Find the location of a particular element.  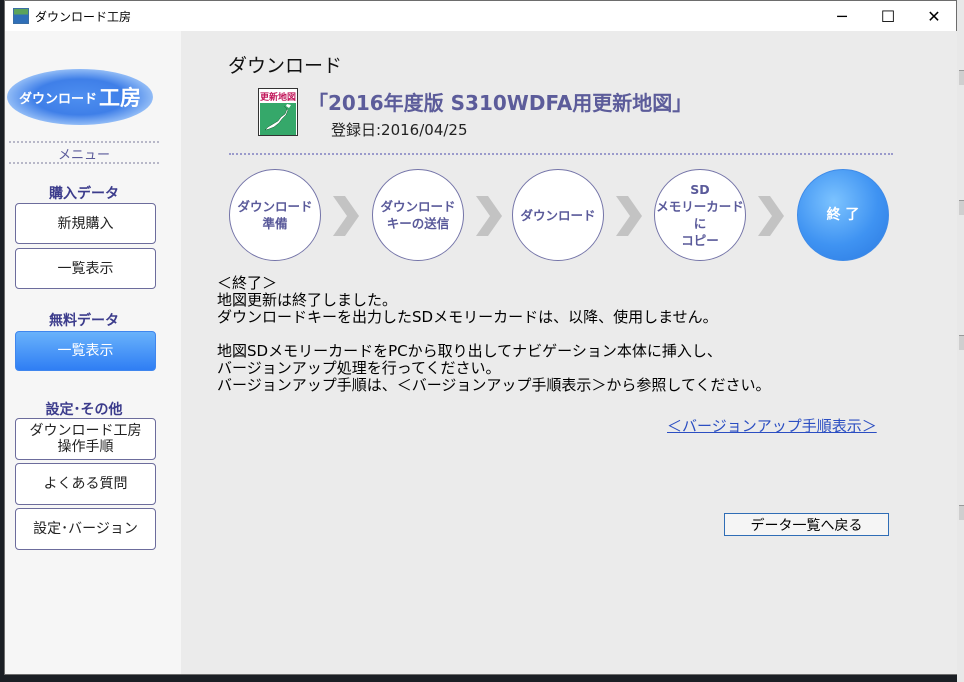

step-label: 終 了 is located at coordinates (843, 214).